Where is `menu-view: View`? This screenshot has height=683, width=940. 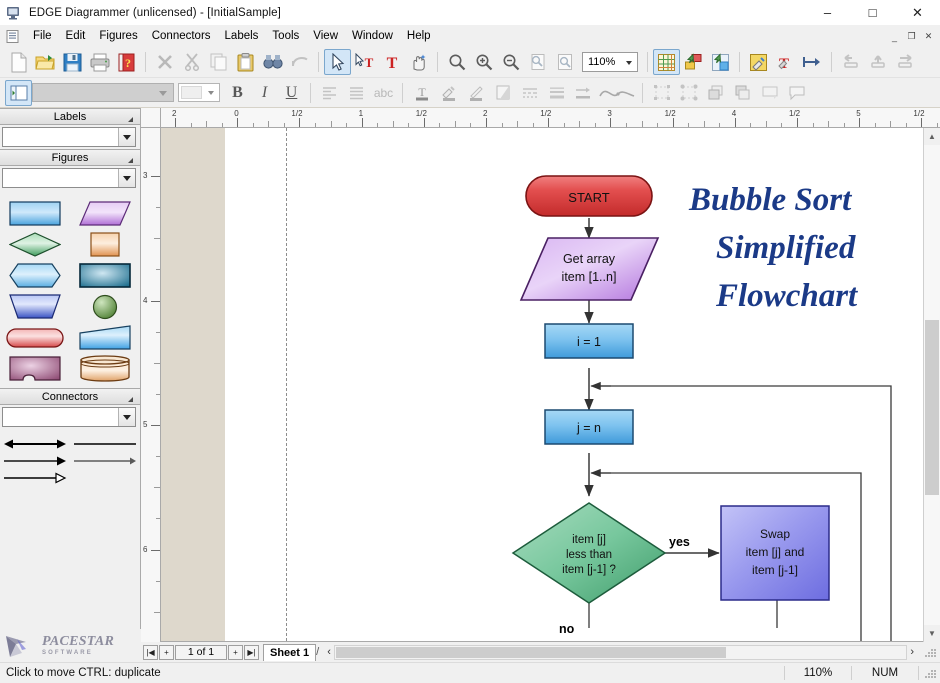
menu-view: View is located at coordinates (325, 36).